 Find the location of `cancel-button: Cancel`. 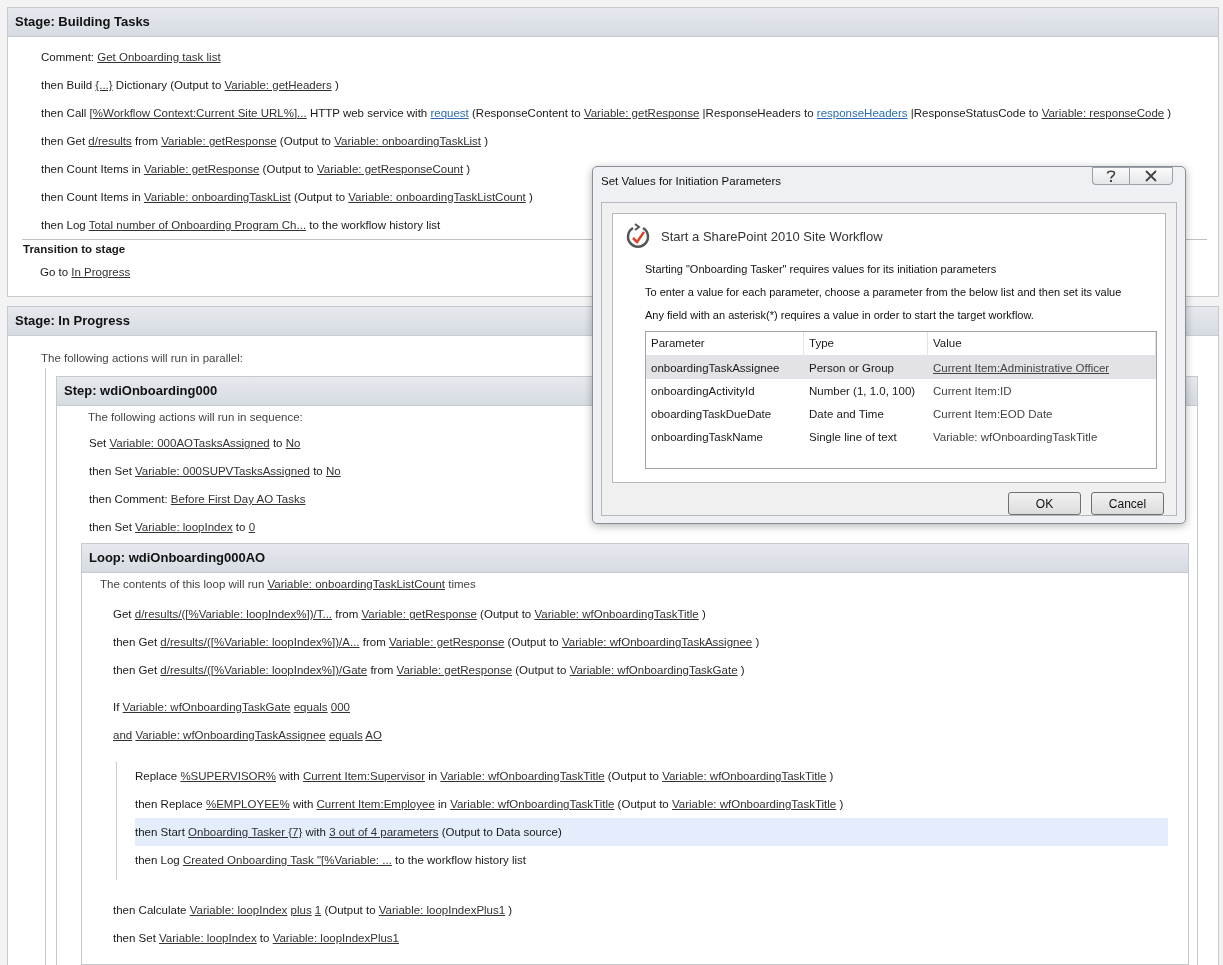

cancel-button: Cancel is located at coordinates (1127, 503).